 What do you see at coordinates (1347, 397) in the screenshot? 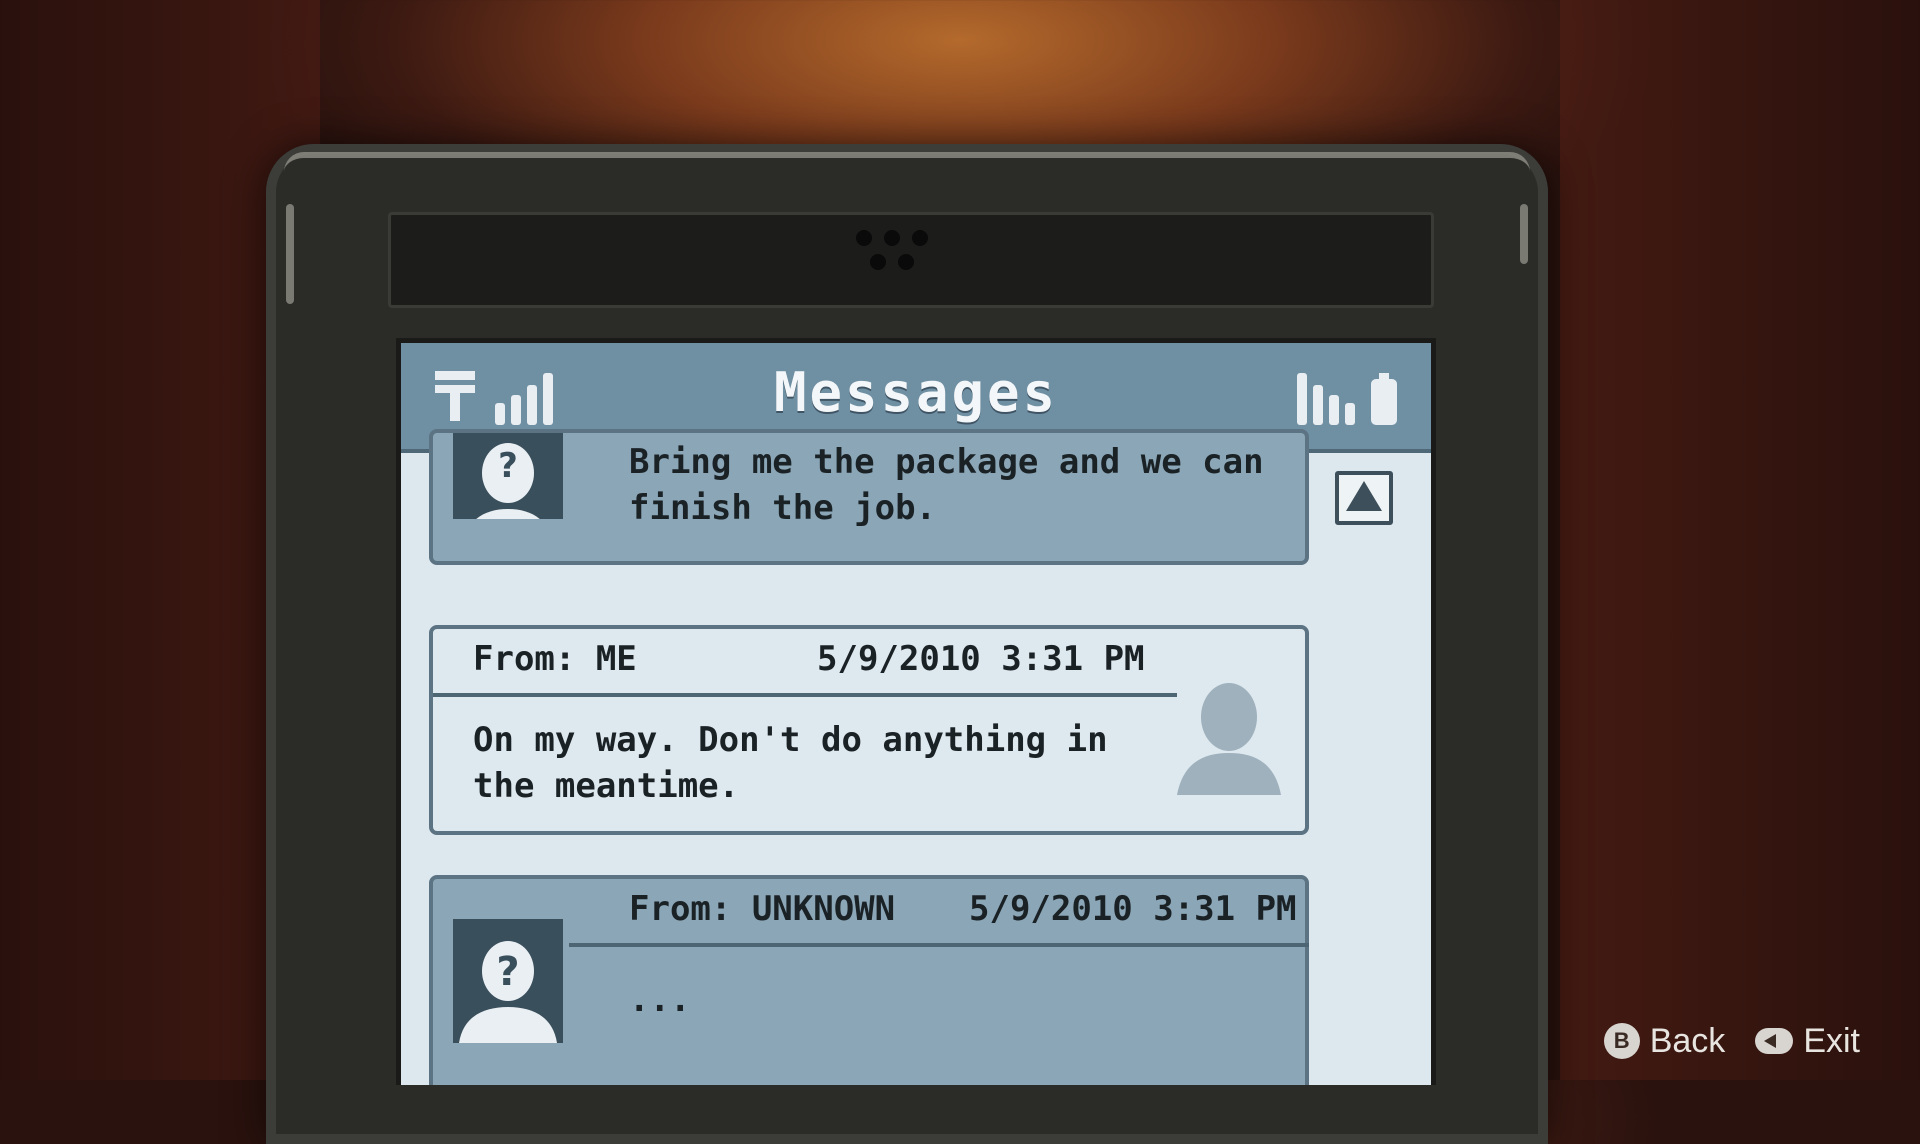
I see `battery-meter-icon` at bounding box center [1347, 397].